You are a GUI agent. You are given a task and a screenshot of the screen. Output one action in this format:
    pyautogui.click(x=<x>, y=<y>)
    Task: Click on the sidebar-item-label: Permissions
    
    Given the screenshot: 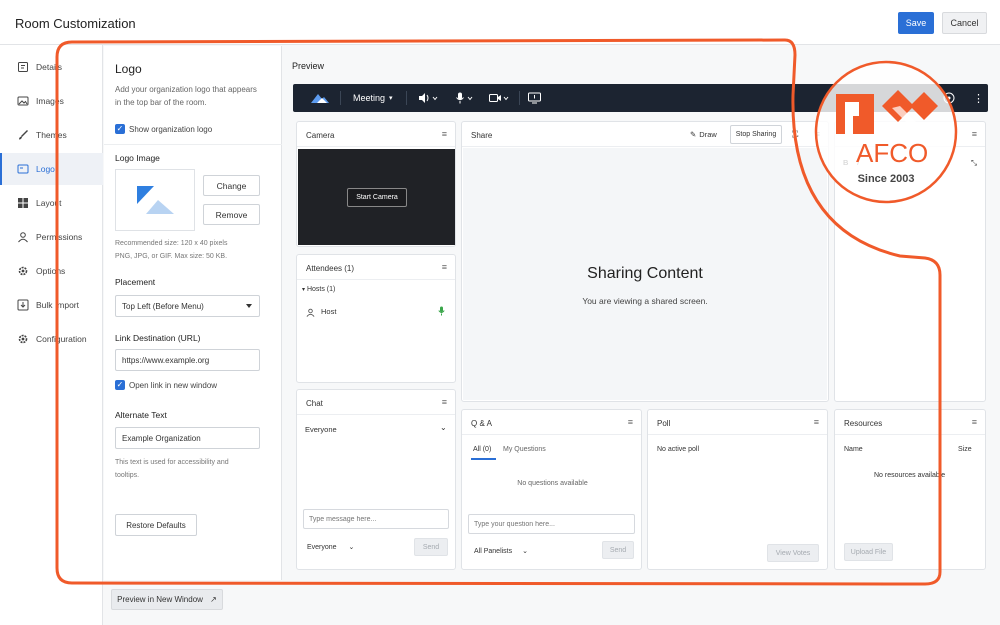 What is the action you would take?
    pyautogui.click(x=59, y=237)
    